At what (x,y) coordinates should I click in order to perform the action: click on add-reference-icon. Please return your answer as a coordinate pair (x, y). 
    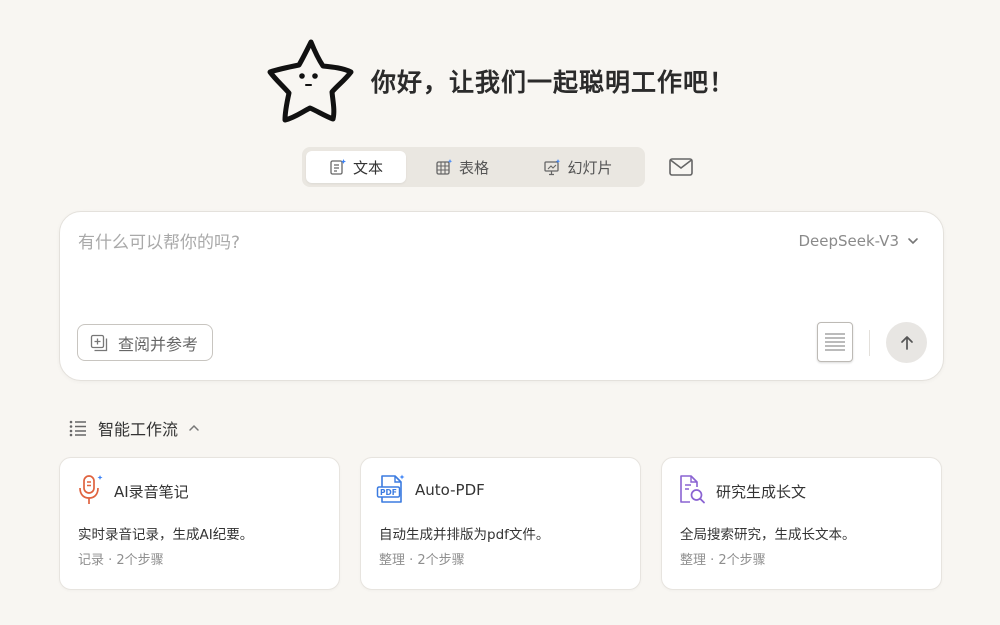
    Looking at the image, I should click on (99, 342).